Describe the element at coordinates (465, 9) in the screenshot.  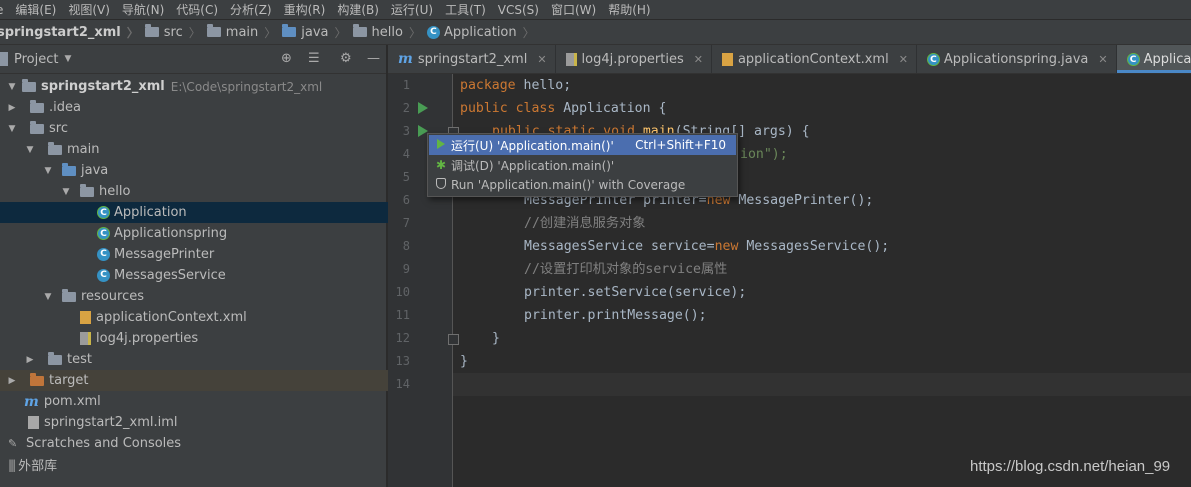
I see `menu-tools: 工具(T)` at that location.